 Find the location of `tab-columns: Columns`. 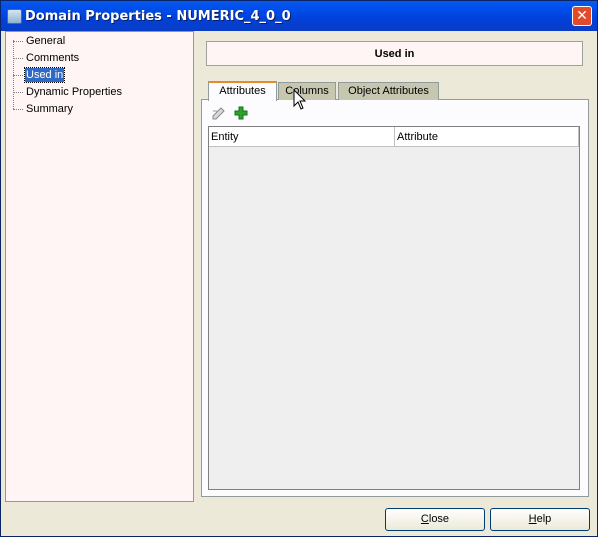

tab-columns: Columns is located at coordinates (307, 91).